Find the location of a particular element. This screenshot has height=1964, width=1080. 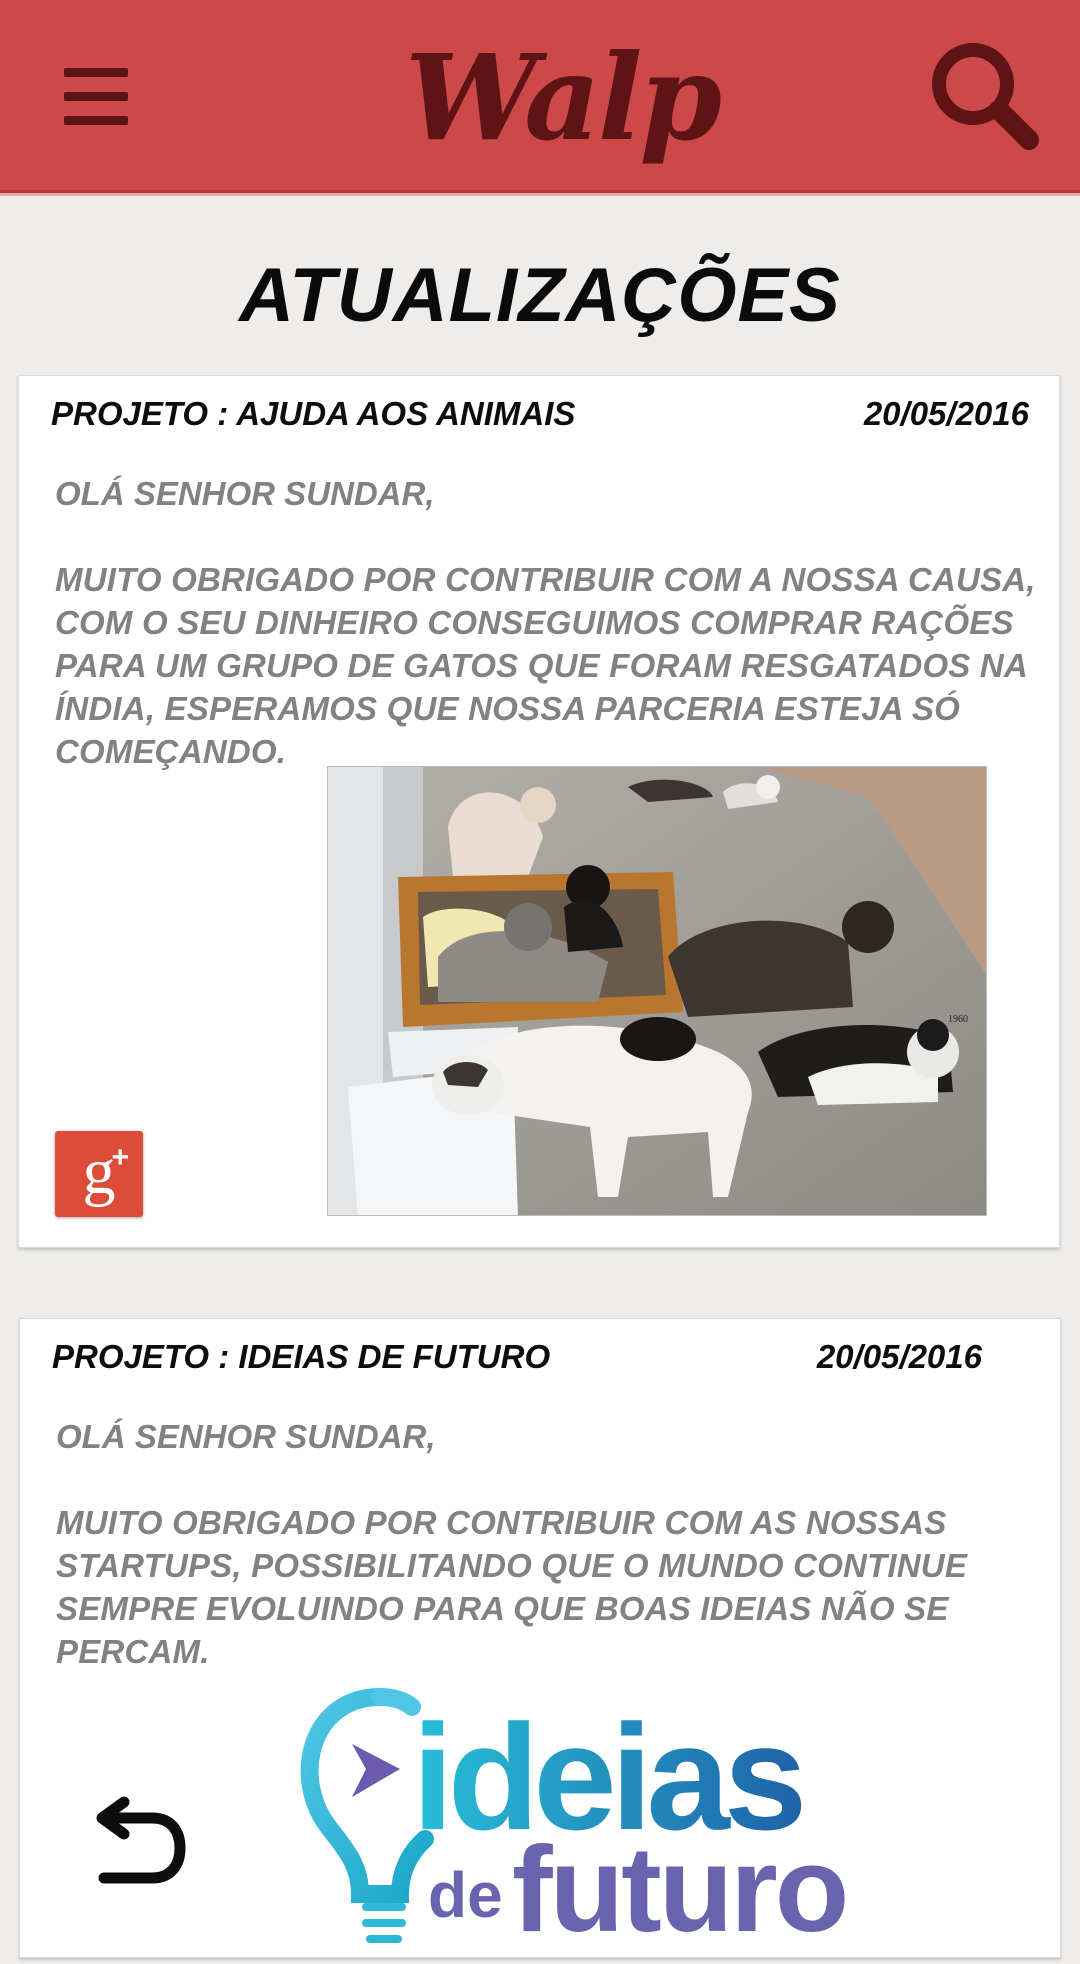

lightbulb-logo-icon: ideias de futuro is located at coordinates (574, 1822).